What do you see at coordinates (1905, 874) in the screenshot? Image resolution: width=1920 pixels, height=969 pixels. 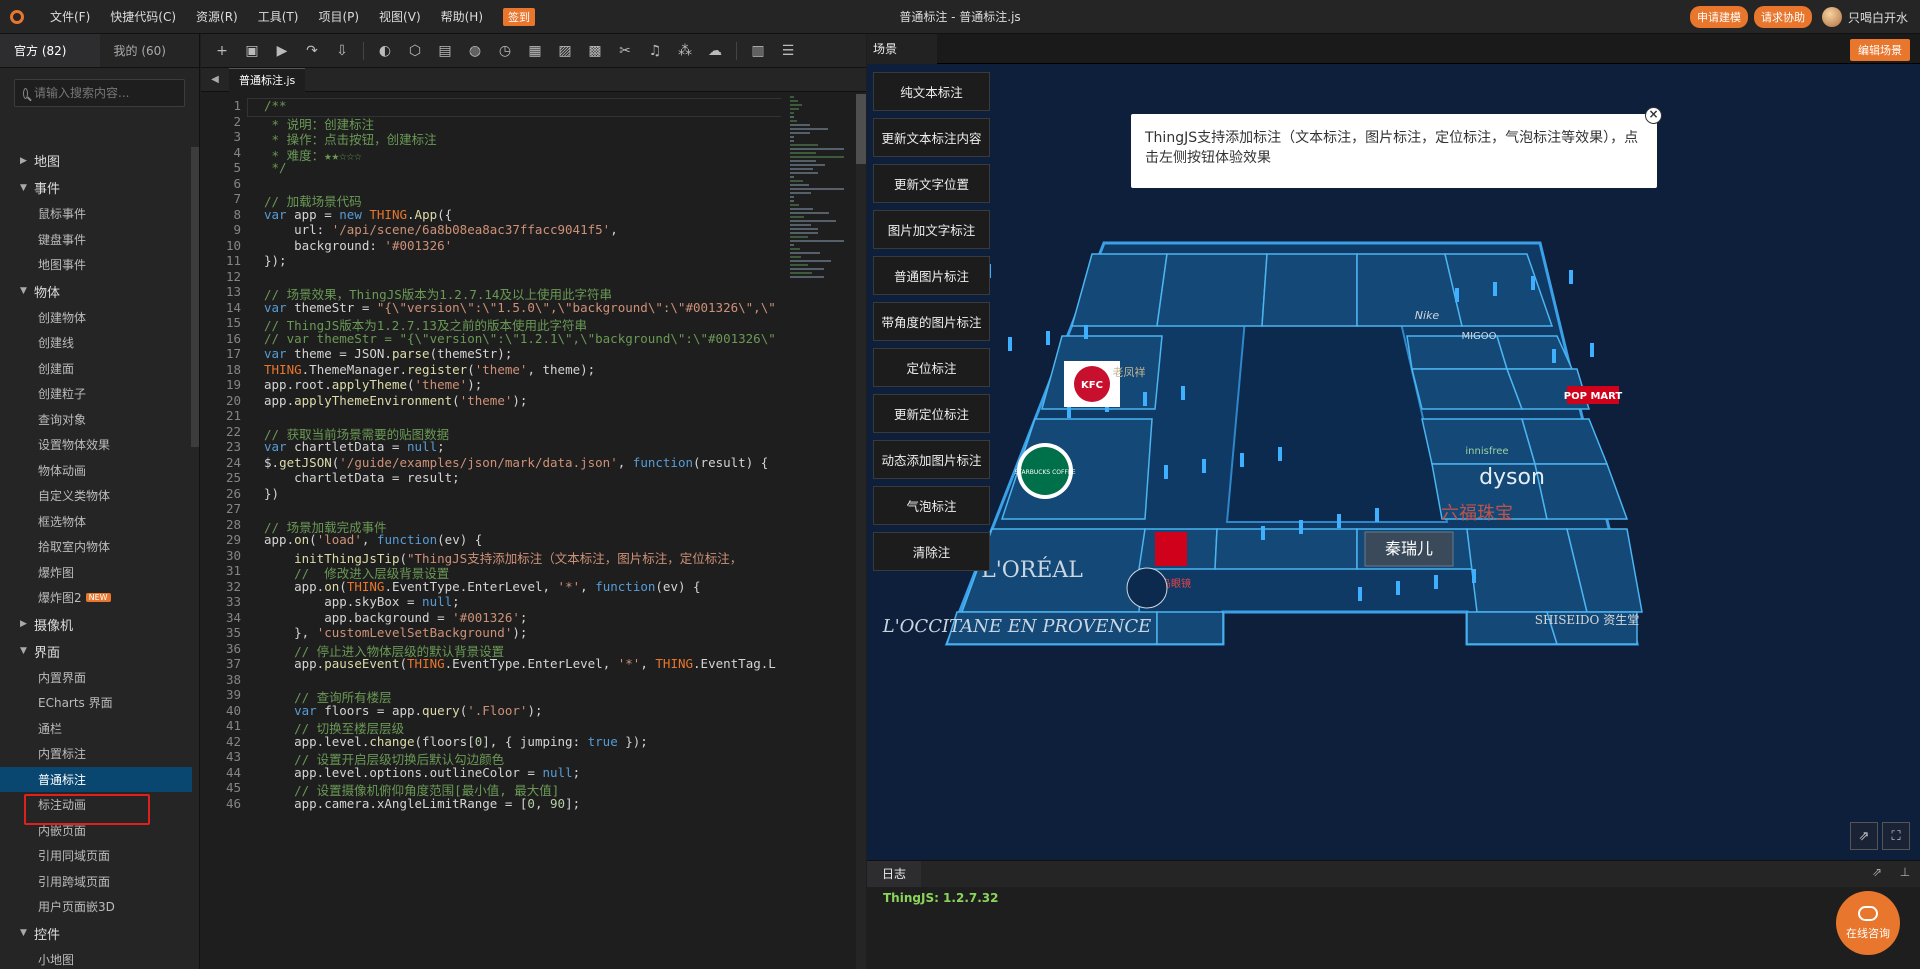 I see `pin-icon: ⊥` at bounding box center [1905, 874].